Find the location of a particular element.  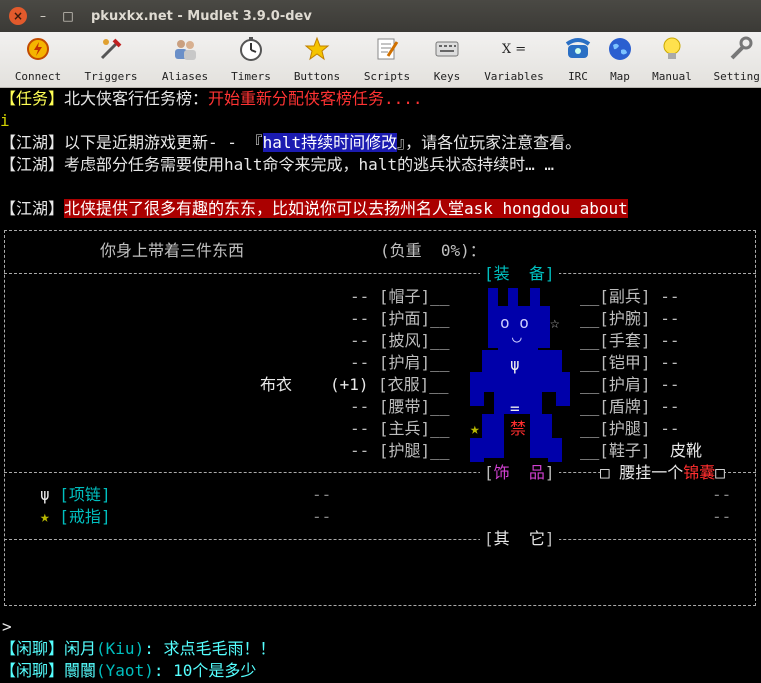

slot-wrist: 护腕 is located at coordinates (625, 318).